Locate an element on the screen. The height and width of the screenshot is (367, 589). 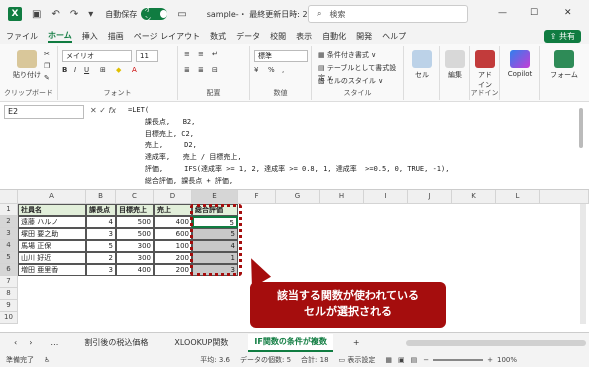
tab-home: ホーム is located at coordinates (60, 36).